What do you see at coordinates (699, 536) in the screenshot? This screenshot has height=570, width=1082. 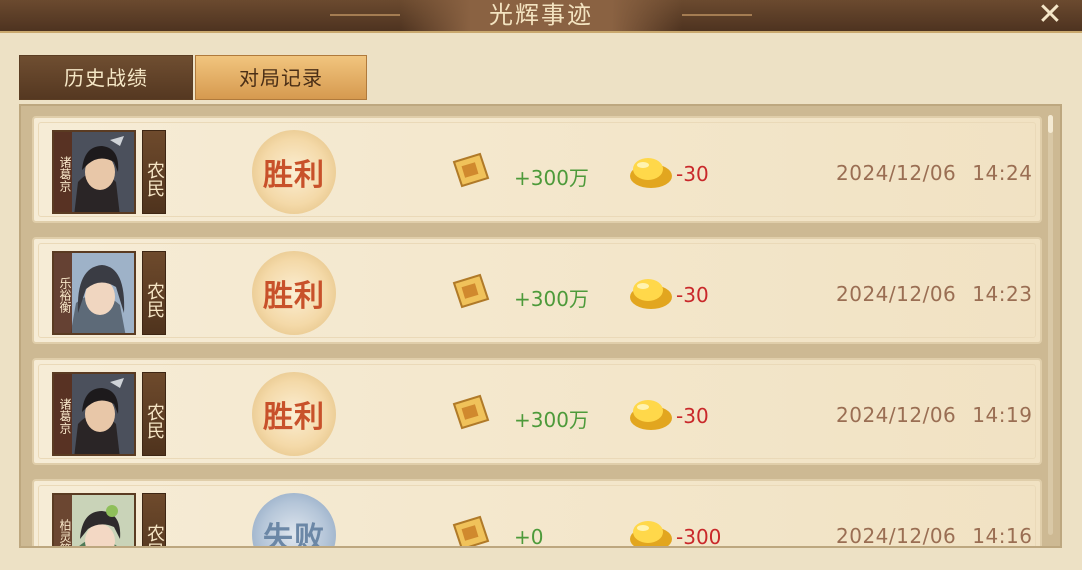 I see `ingot-change: -300` at bounding box center [699, 536].